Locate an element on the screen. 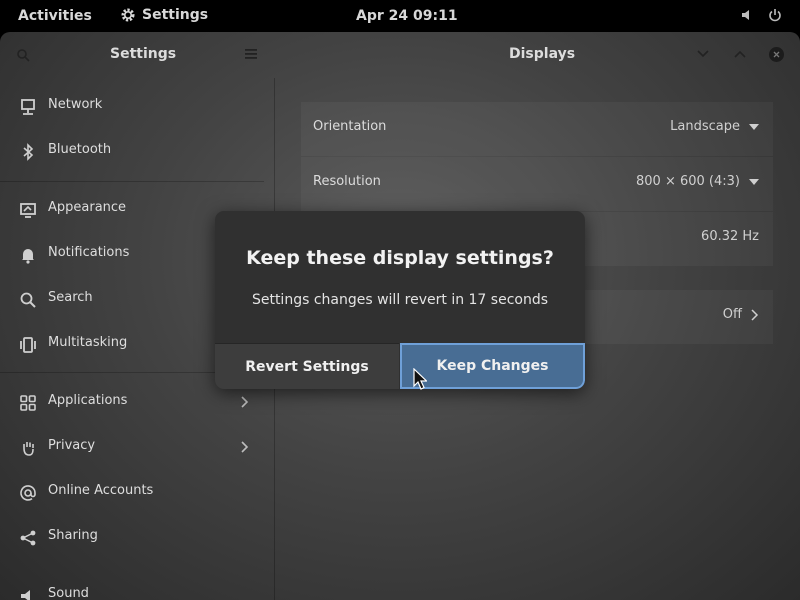  appearance-icon is located at coordinates (28, 210).